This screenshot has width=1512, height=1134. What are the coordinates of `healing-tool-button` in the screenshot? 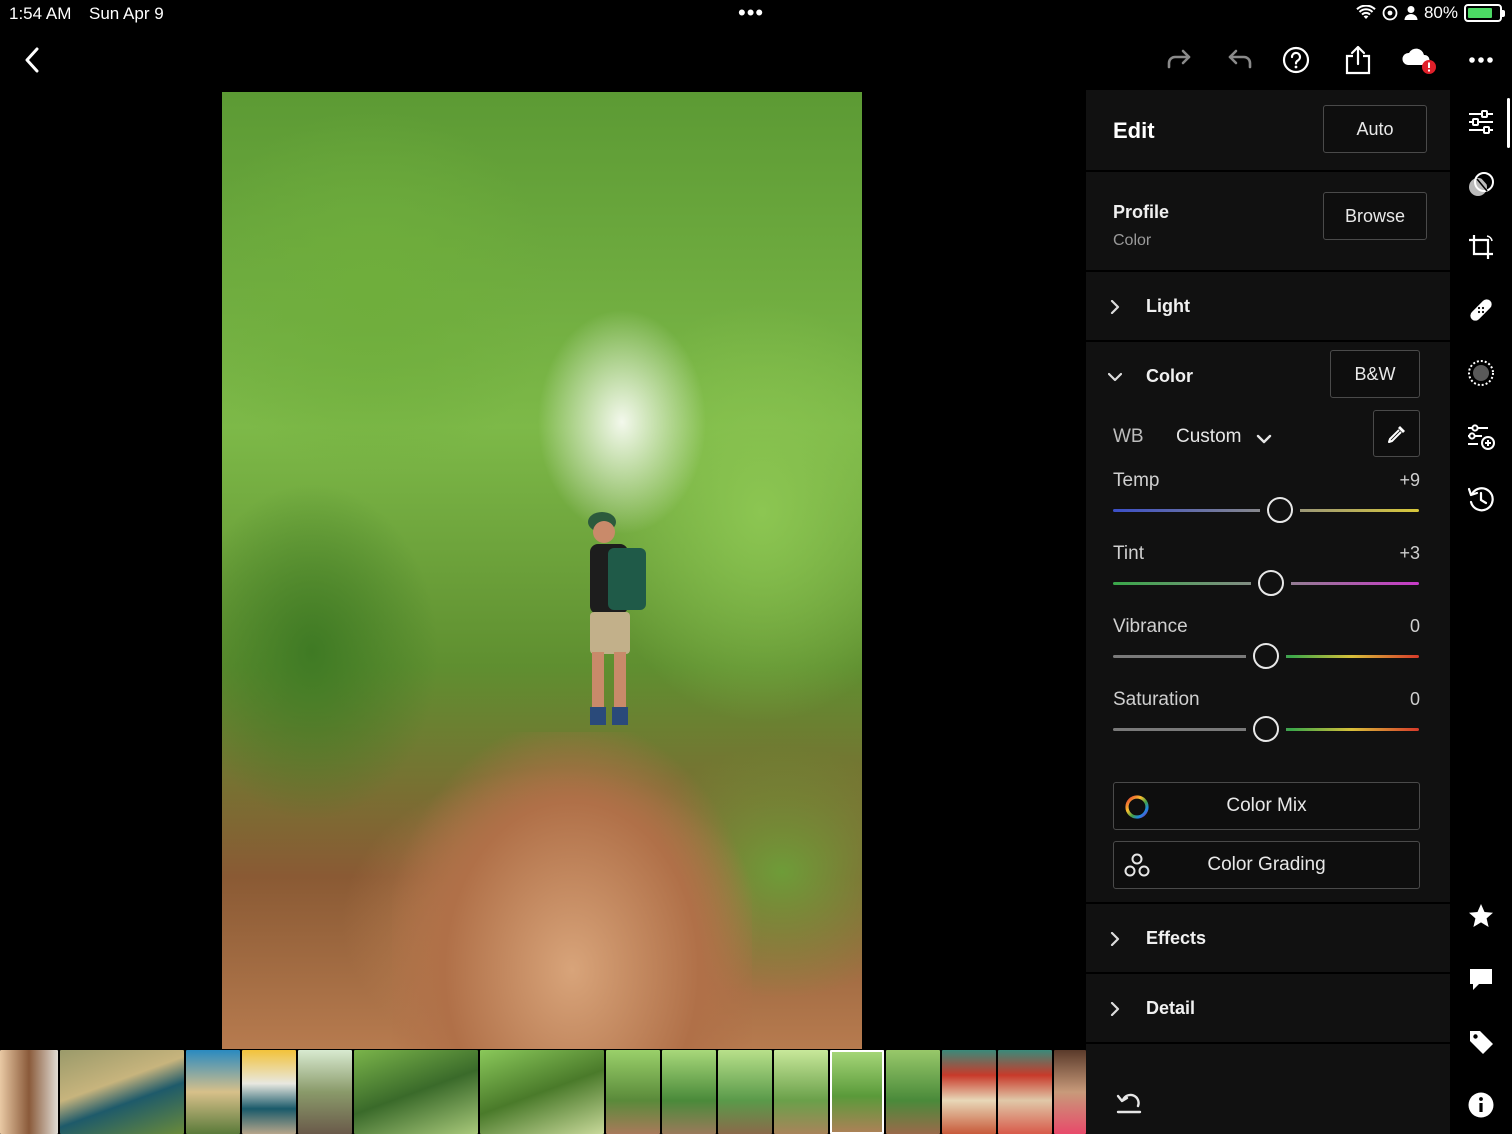 It's located at (1481, 310).